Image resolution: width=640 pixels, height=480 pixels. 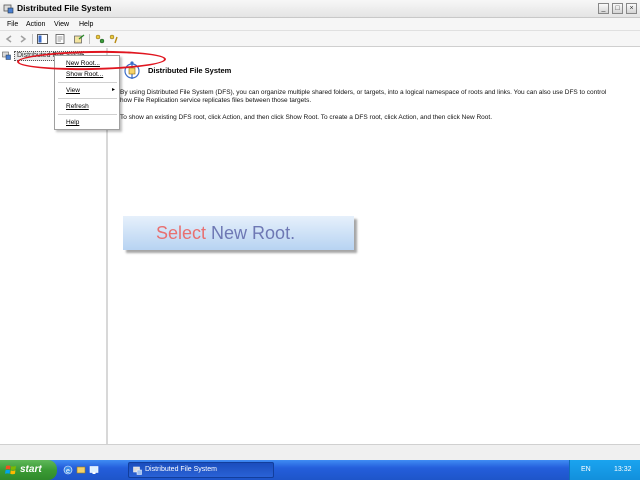 What do you see at coordinates (22, 39) in the screenshot?
I see `forward-arrow-icon` at bounding box center [22, 39].